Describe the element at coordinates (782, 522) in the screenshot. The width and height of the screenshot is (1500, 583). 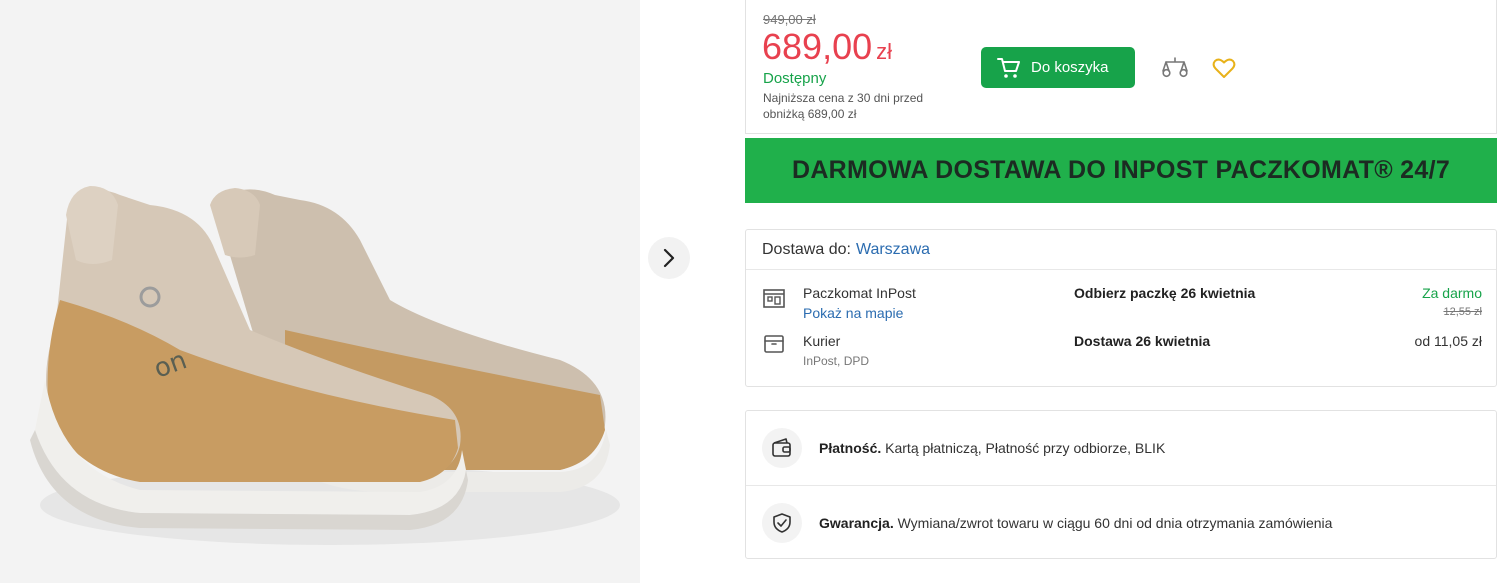
I see `shield-check-icon` at that location.